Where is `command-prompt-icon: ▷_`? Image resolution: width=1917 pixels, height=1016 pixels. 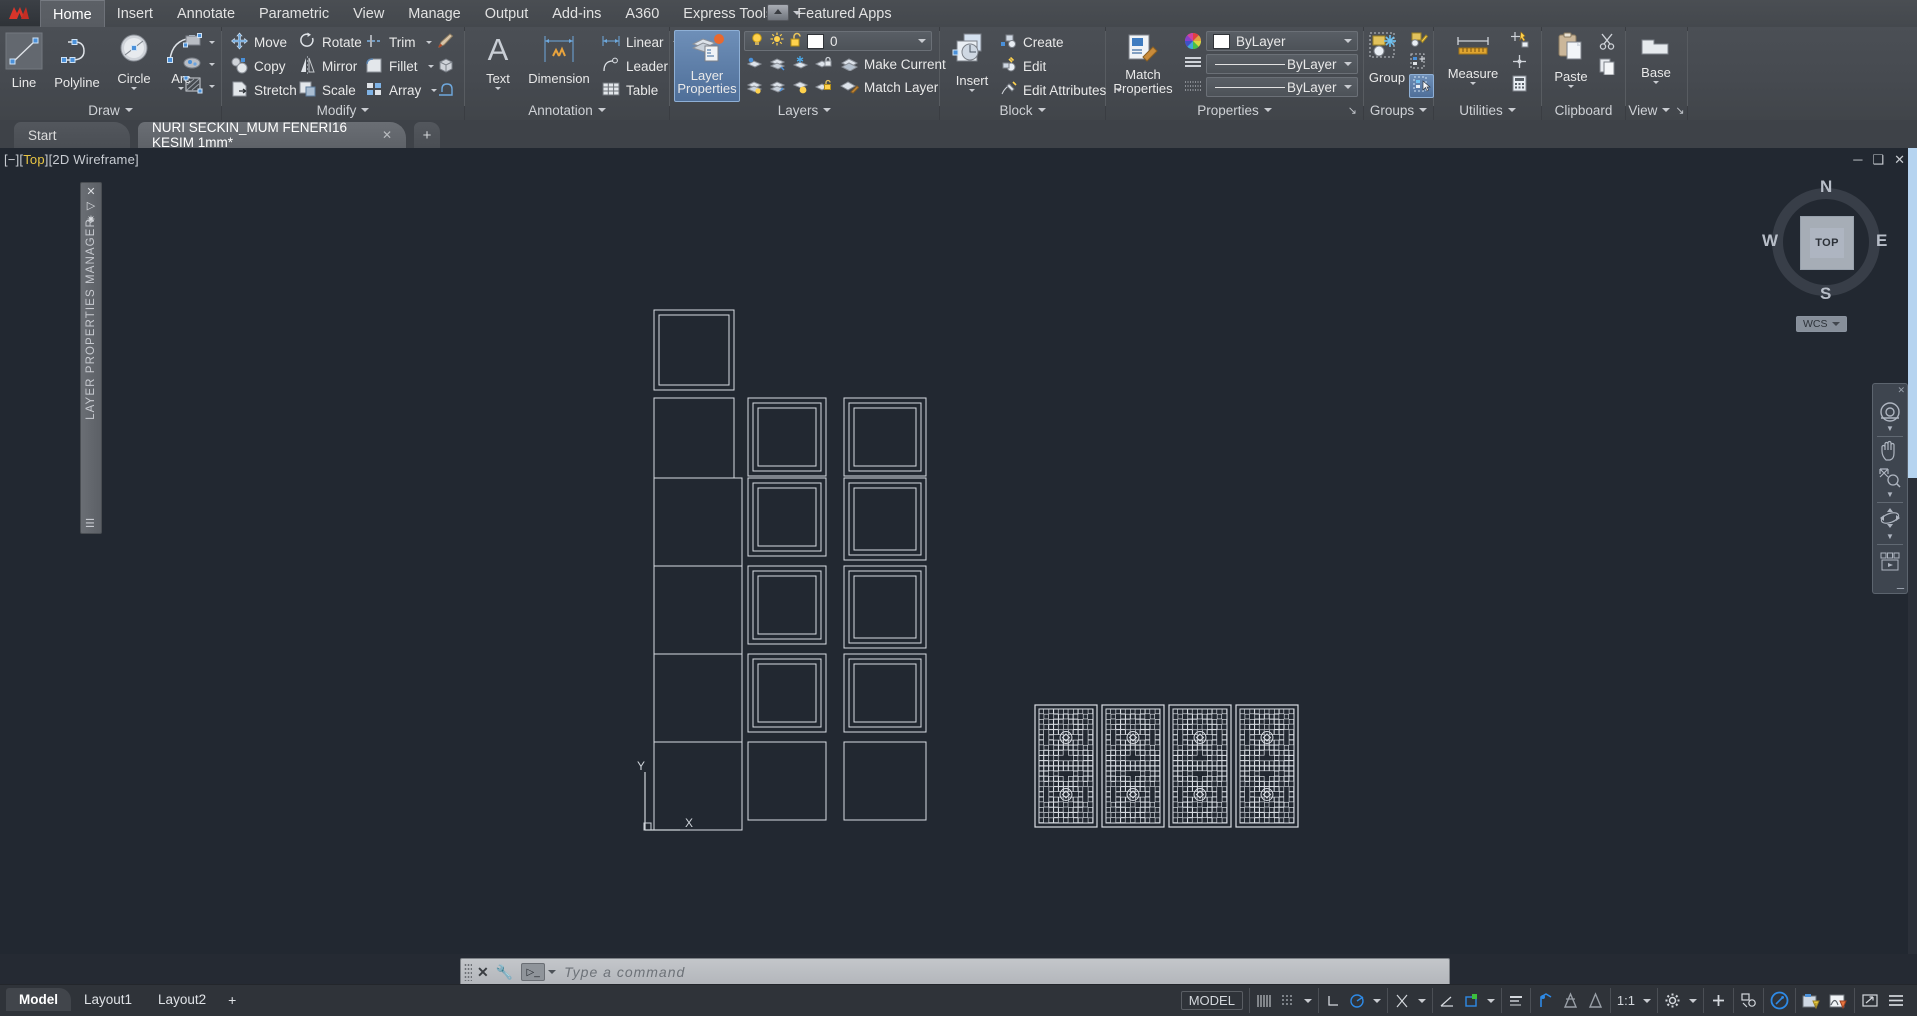 command-prompt-icon: ▷_ is located at coordinates (533, 972).